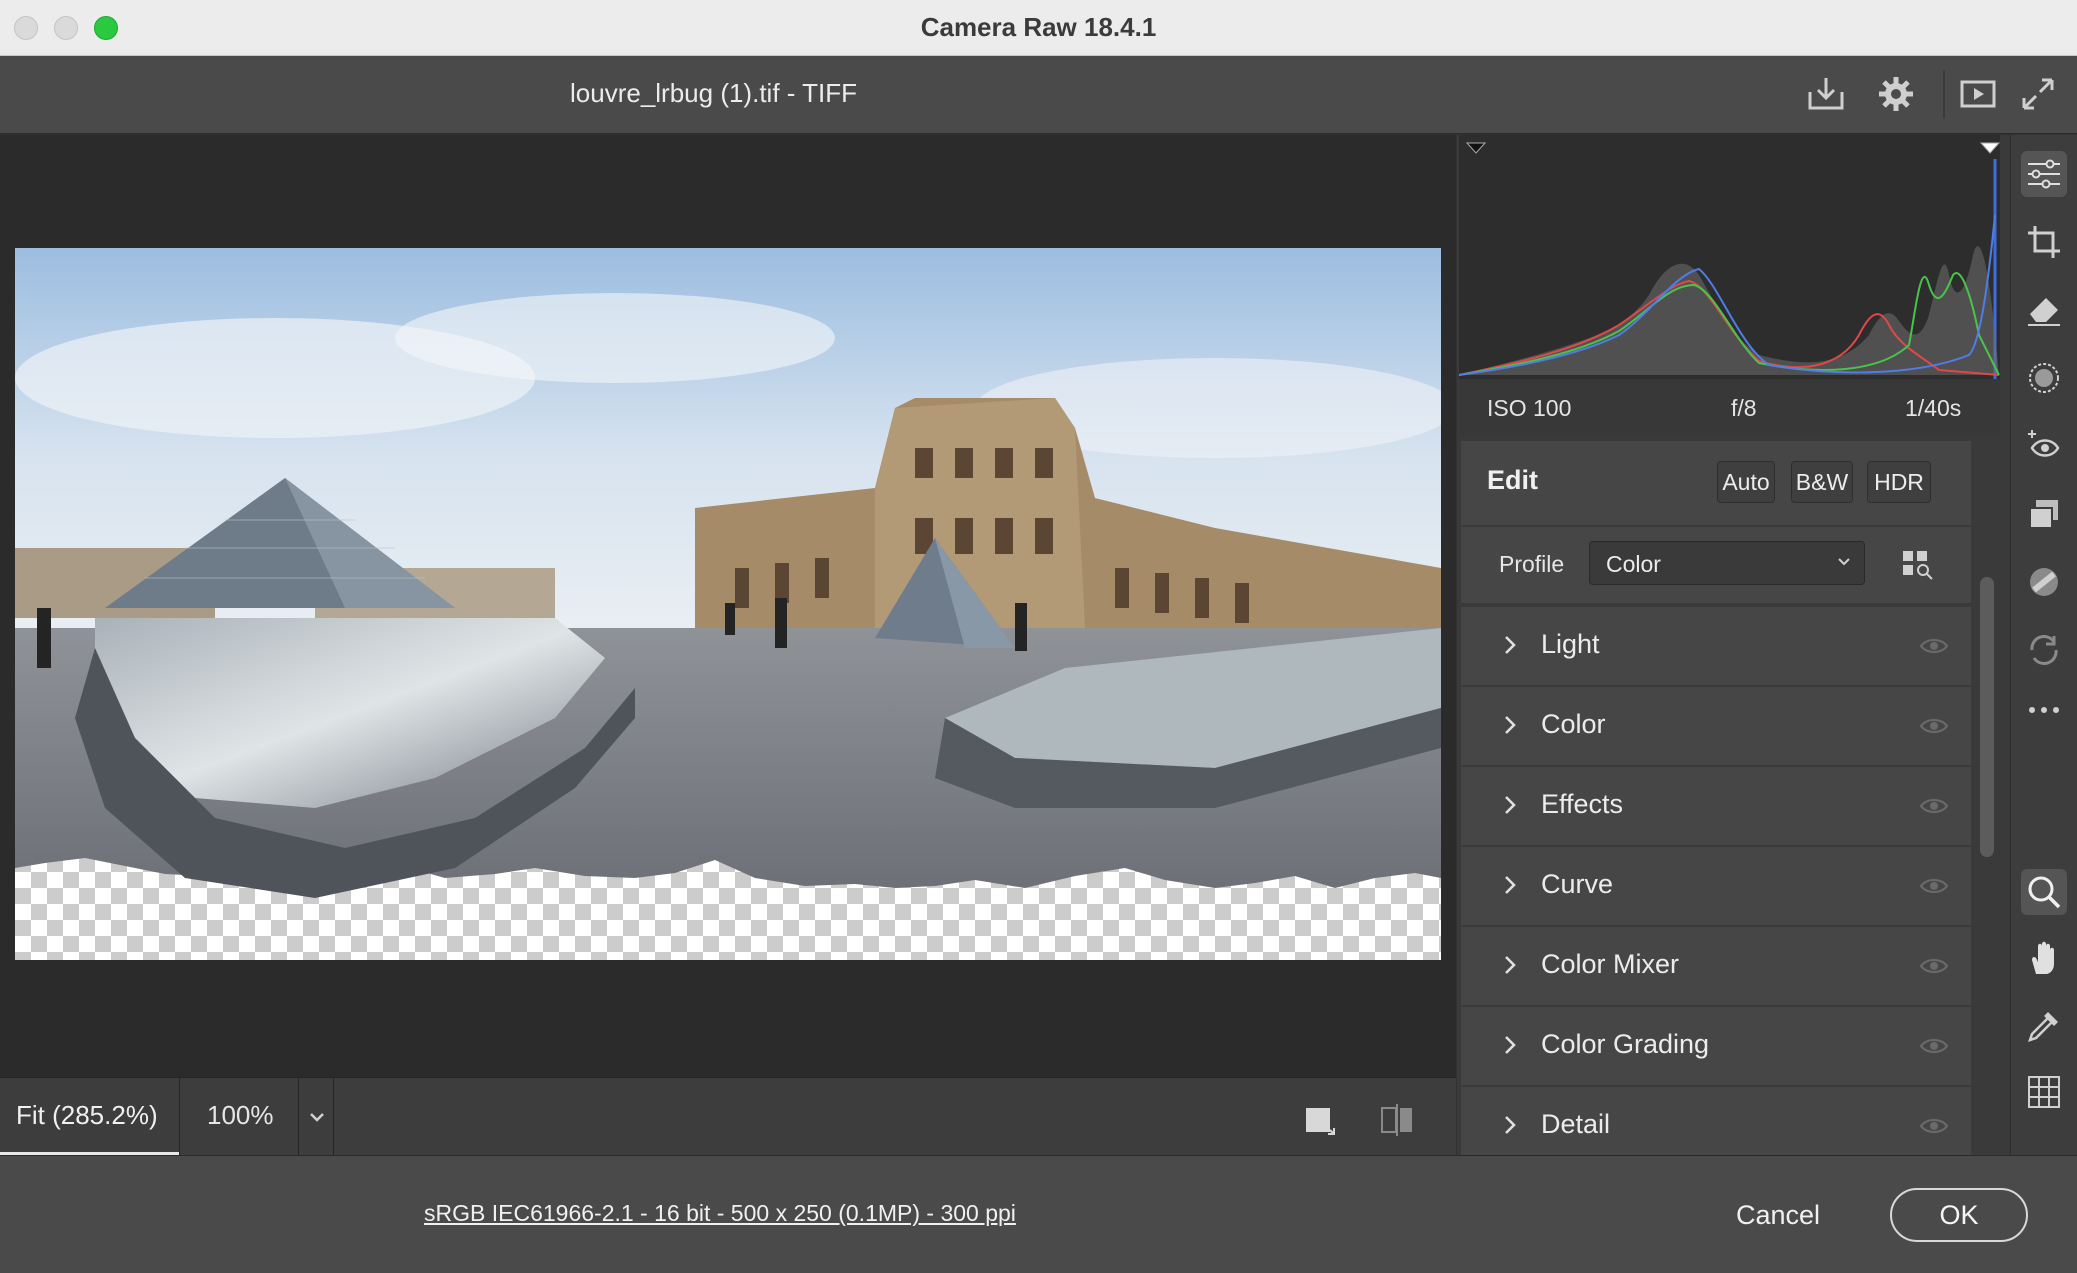  What do you see at coordinates (1476, 148) in the screenshot?
I see `shadow-clipping-warning-icon` at bounding box center [1476, 148].